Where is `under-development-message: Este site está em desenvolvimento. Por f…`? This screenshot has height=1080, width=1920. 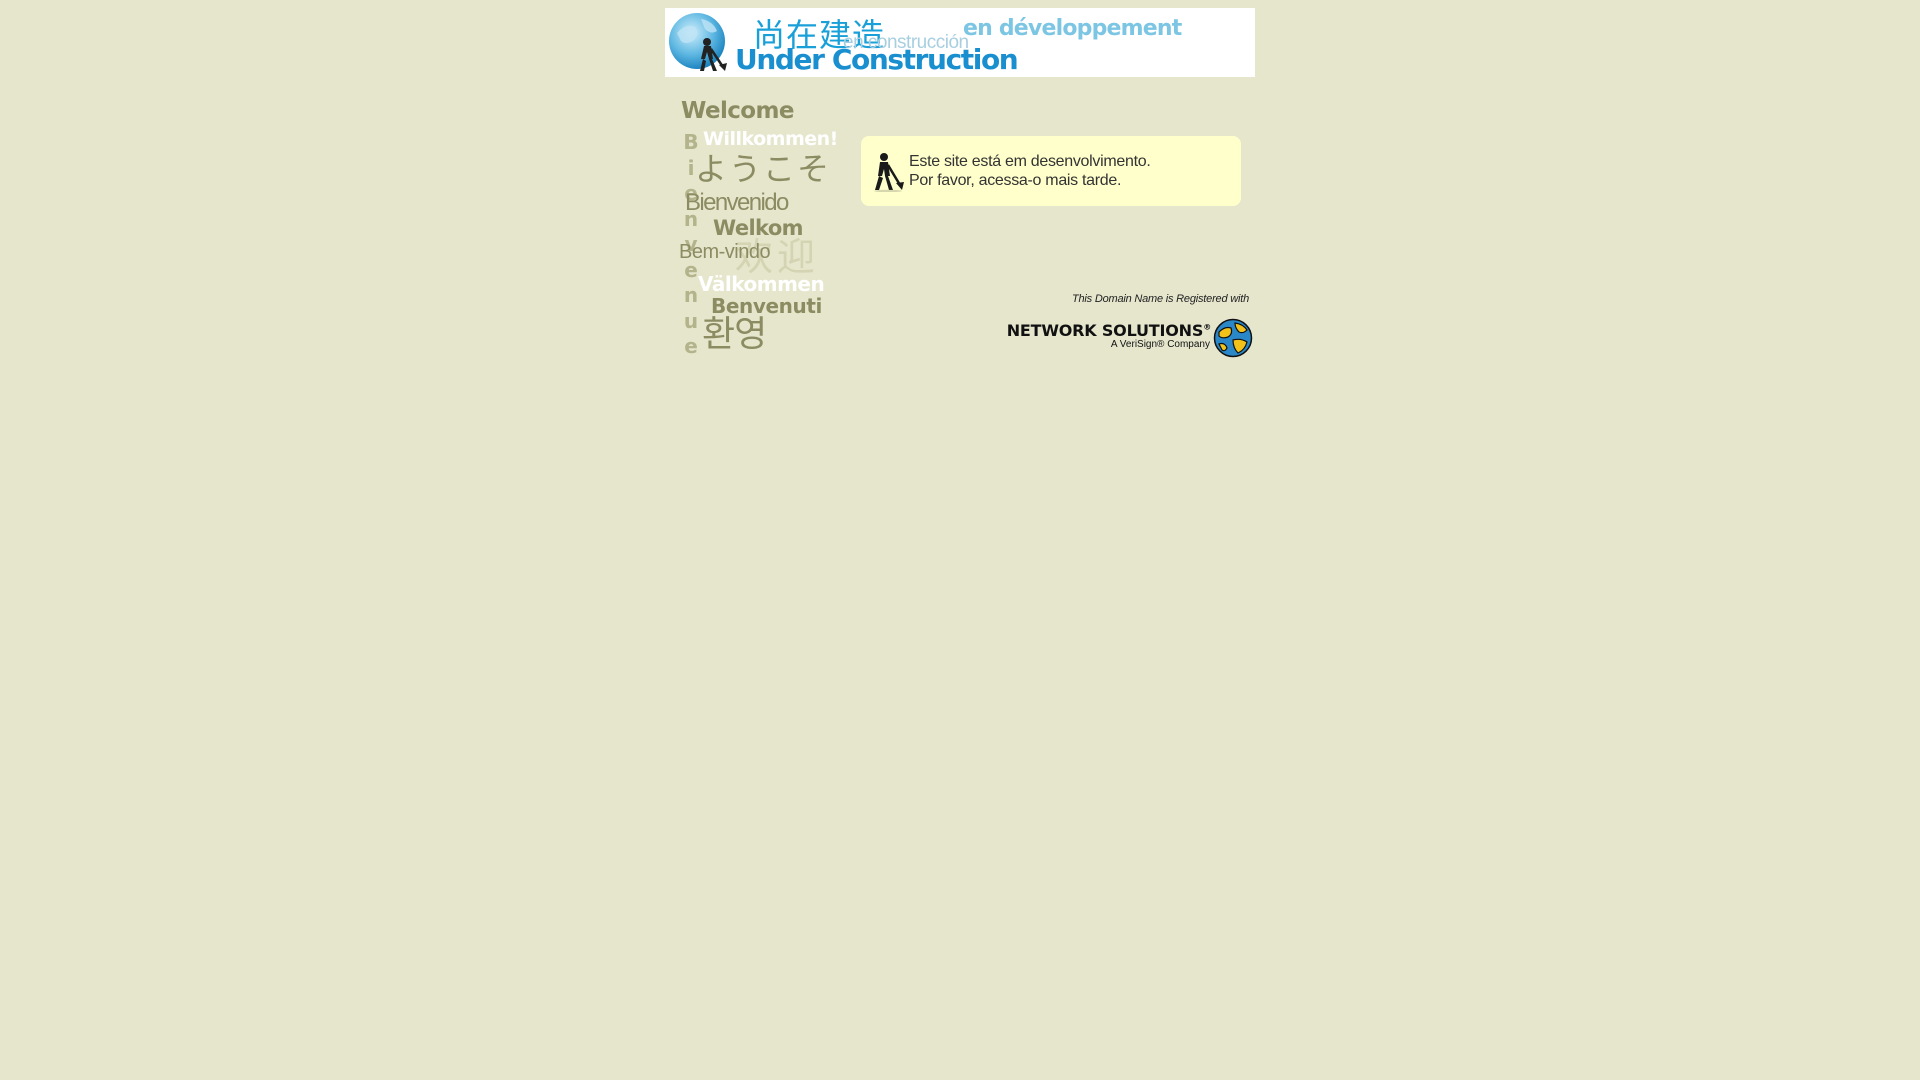 under-development-message: Este site está em desenvolvimento. Por f… is located at coordinates (1051, 171).